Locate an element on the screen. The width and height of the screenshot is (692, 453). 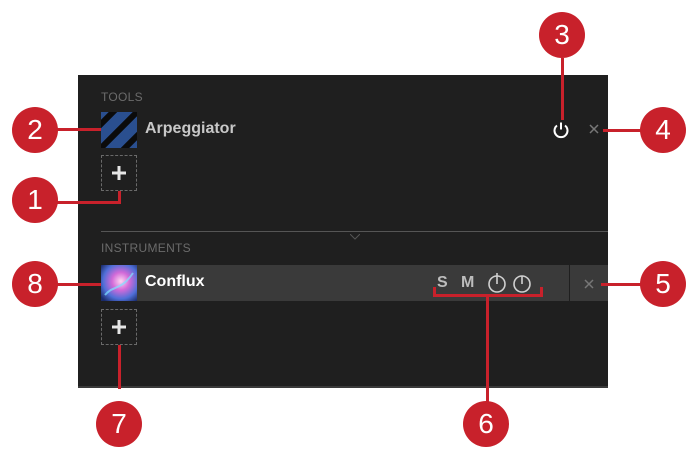
tool-name: Arpeggiator is located at coordinates (190, 129).